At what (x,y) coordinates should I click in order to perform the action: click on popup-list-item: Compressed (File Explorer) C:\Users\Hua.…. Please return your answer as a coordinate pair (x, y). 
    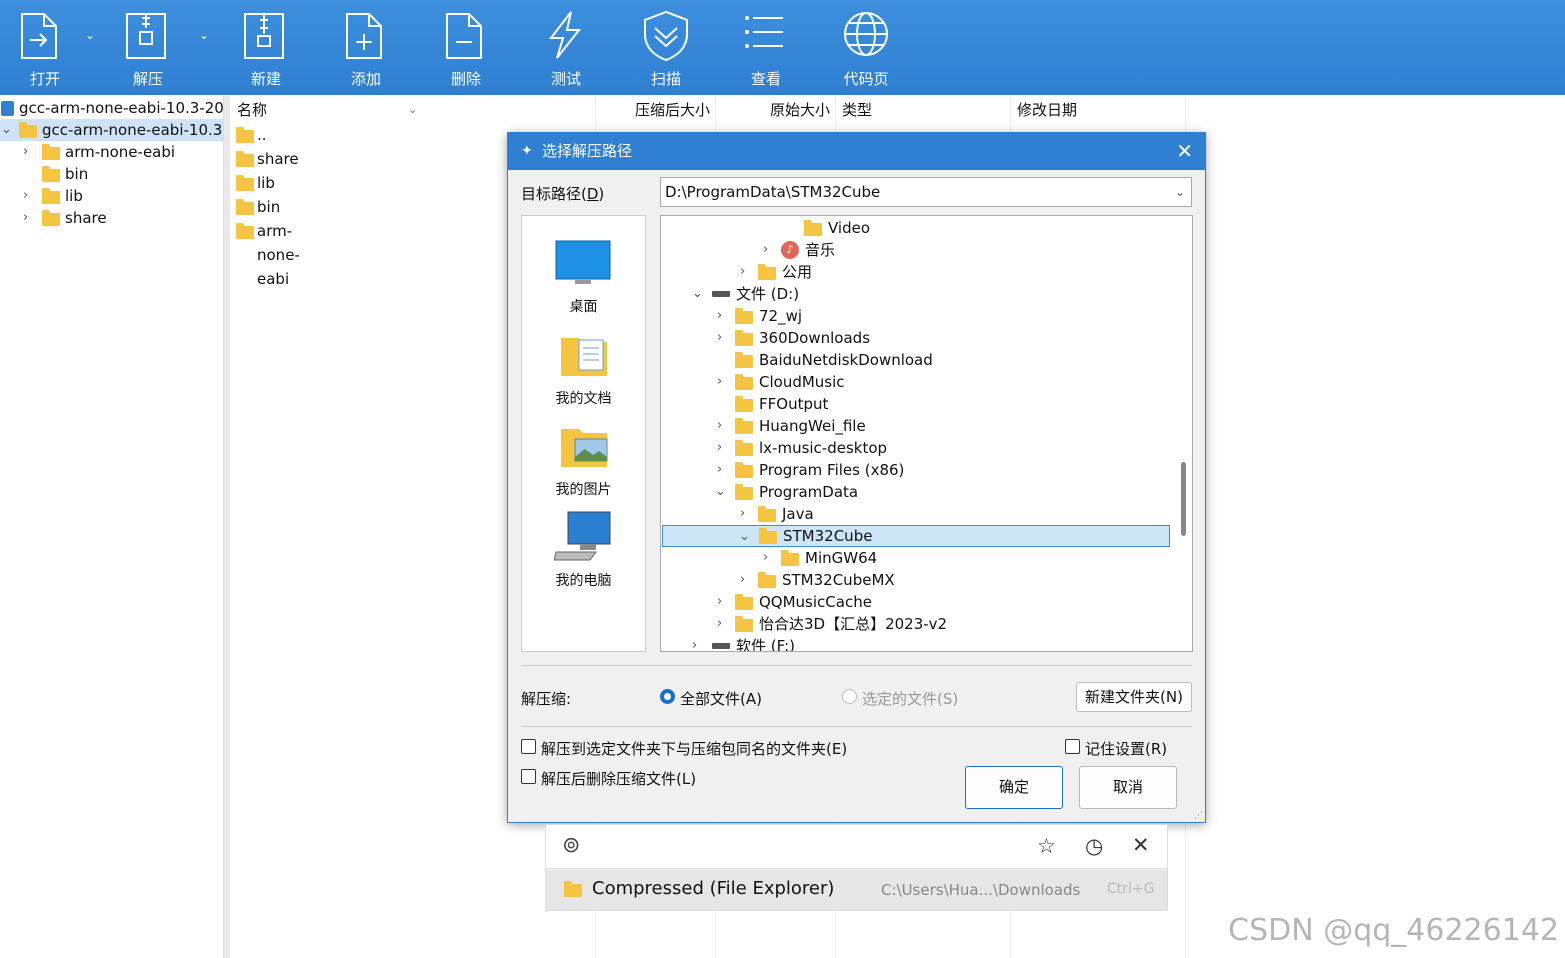
    Looking at the image, I should click on (856, 890).